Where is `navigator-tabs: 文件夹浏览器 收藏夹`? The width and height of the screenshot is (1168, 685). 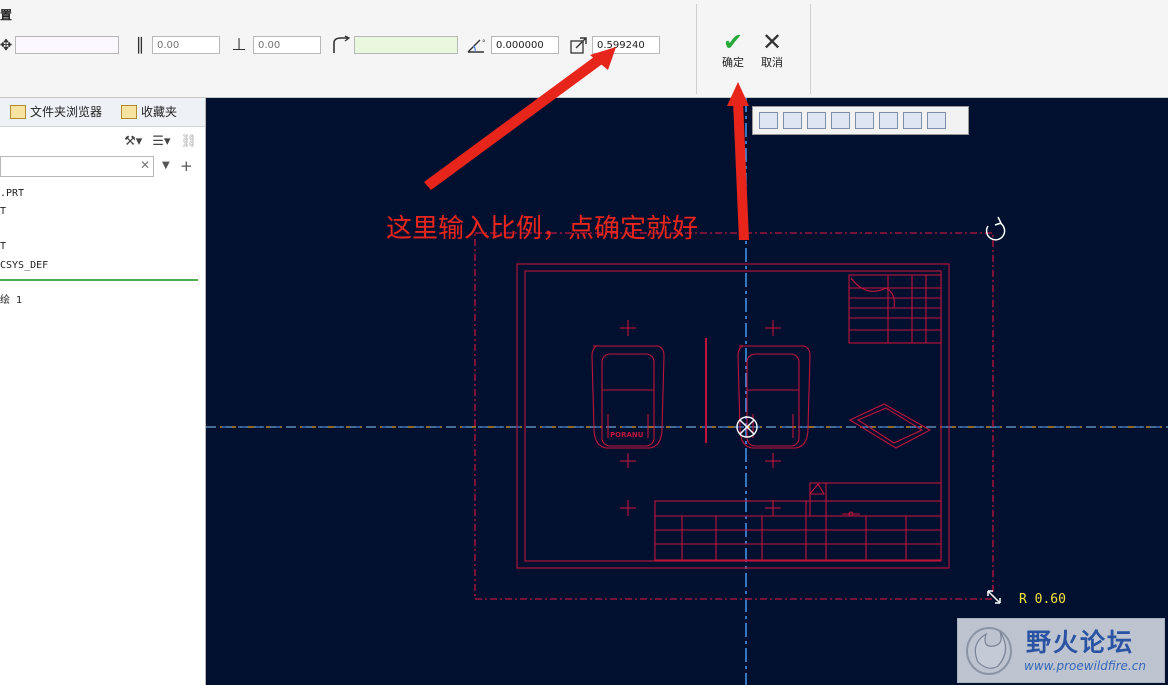 navigator-tabs: 文件夹浏览器 收藏夹 is located at coordinates (102, 112).